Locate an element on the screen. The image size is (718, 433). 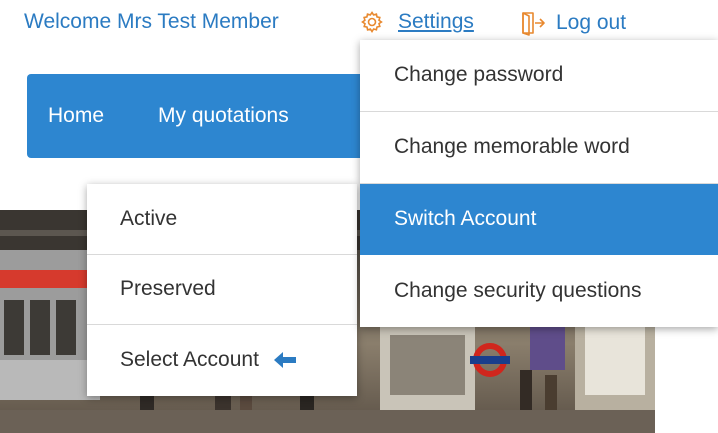
top-utility-bar: Welcome Mrs Test Member Settings Log out is located at coordinates (359, 22).